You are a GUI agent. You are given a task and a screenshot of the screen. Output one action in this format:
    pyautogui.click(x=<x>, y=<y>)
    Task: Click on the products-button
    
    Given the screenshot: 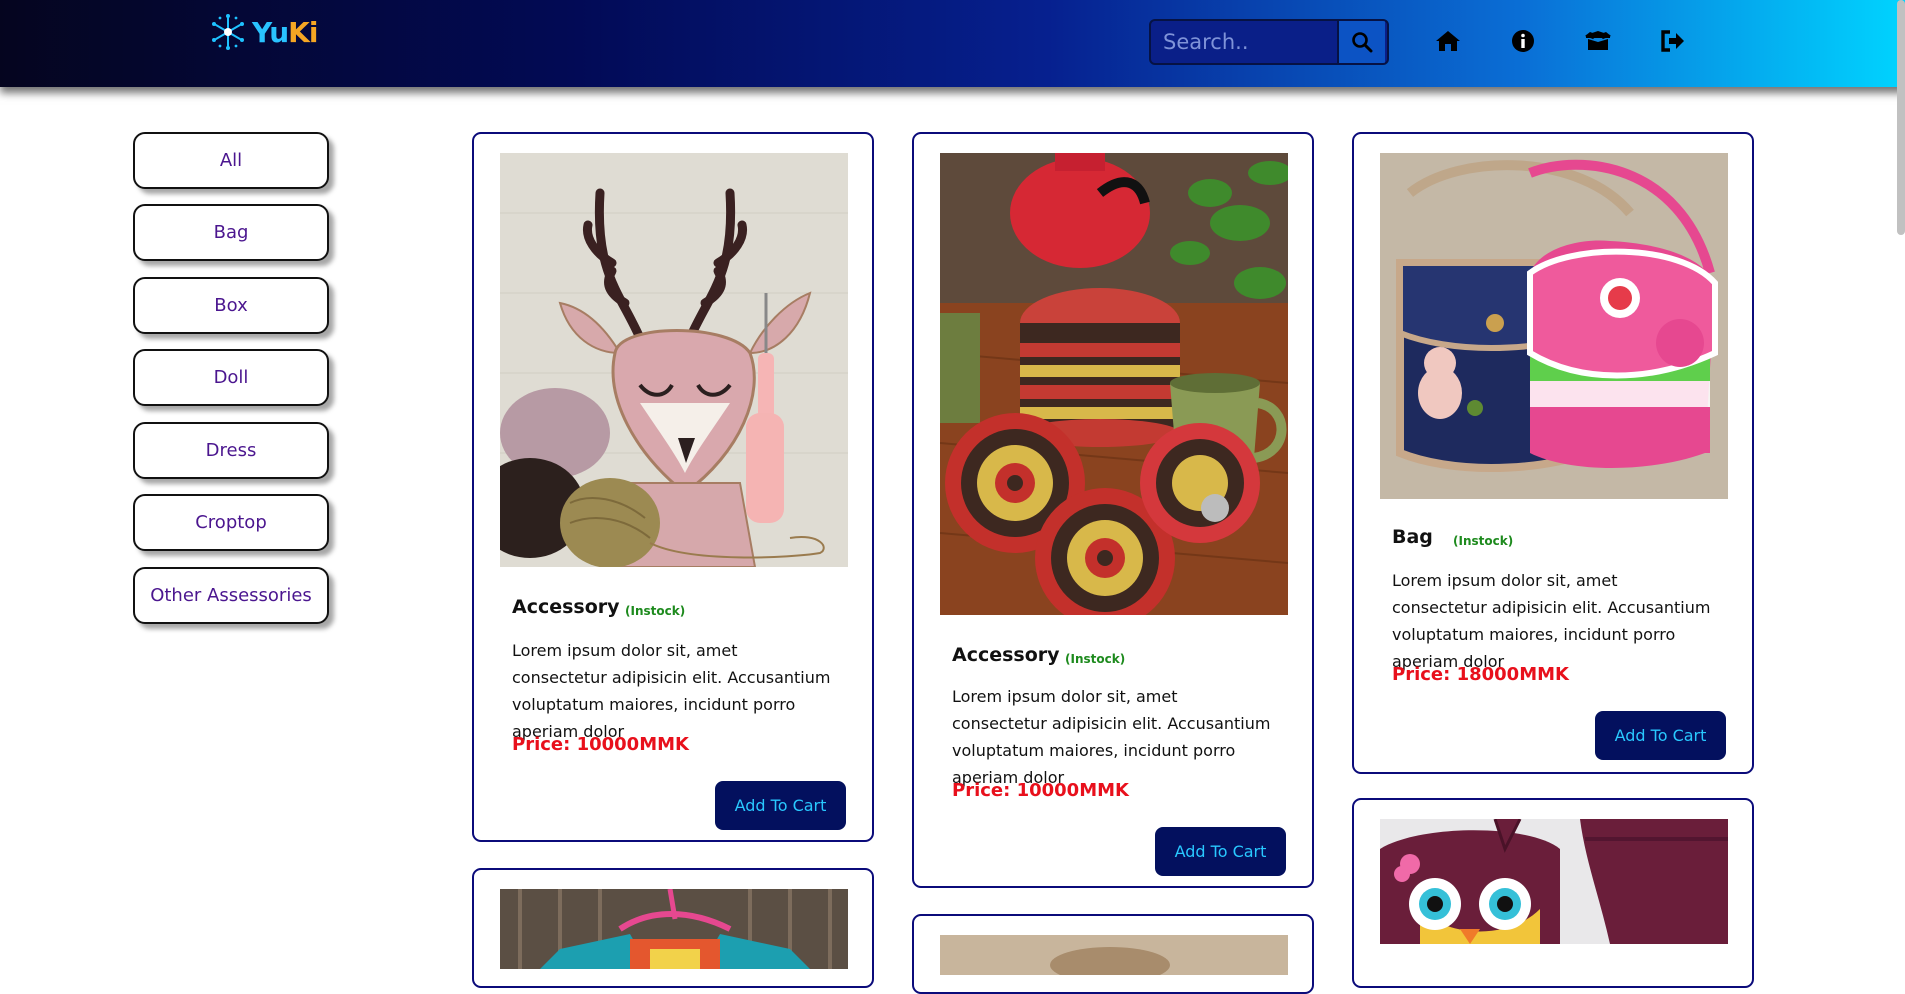 What is the action you would take?
    pyautogui.click(x=1598, y=41)
    